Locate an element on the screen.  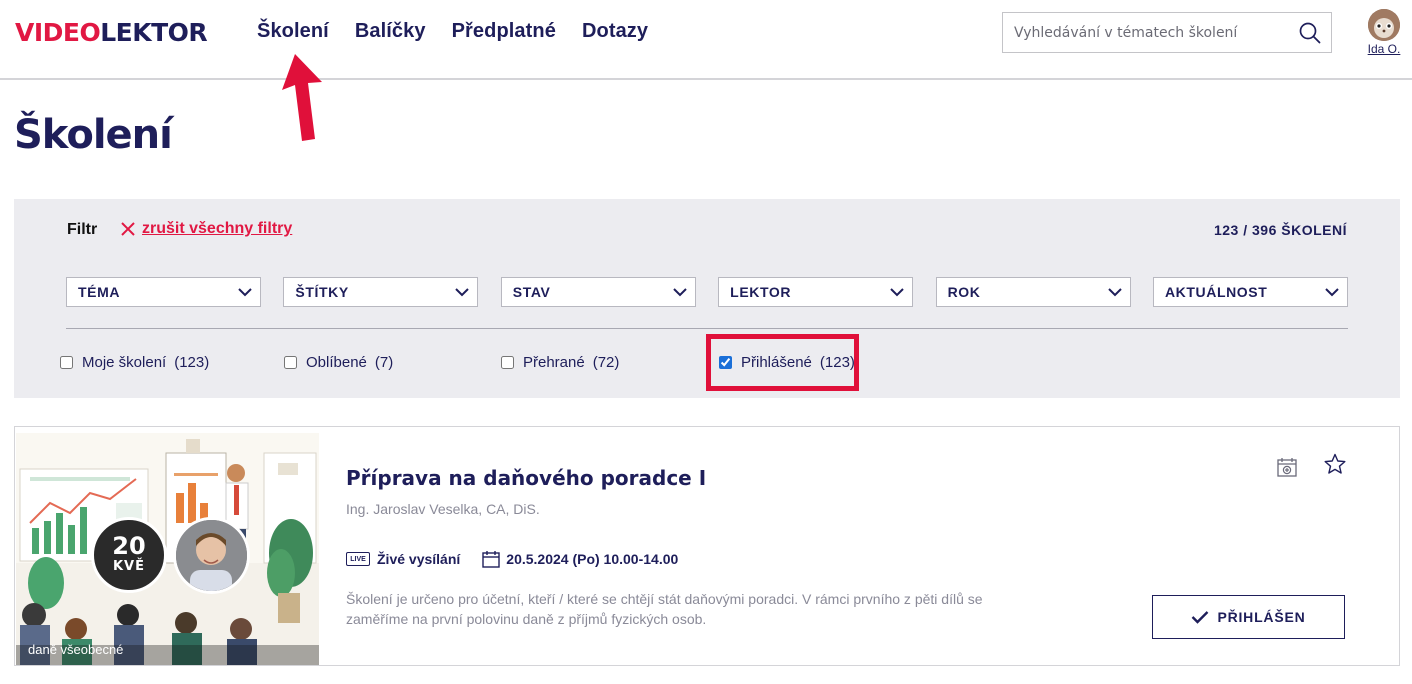
add-to-calendar-icon is located at coordinates (1287, 467).